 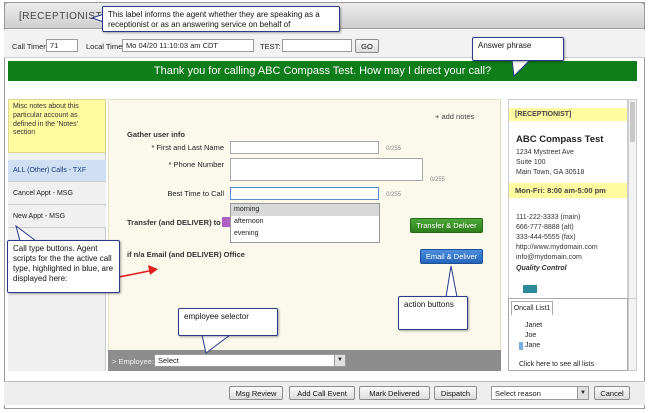 I want to click on add-notes-link: + add notes, so click(x=454, y=116).